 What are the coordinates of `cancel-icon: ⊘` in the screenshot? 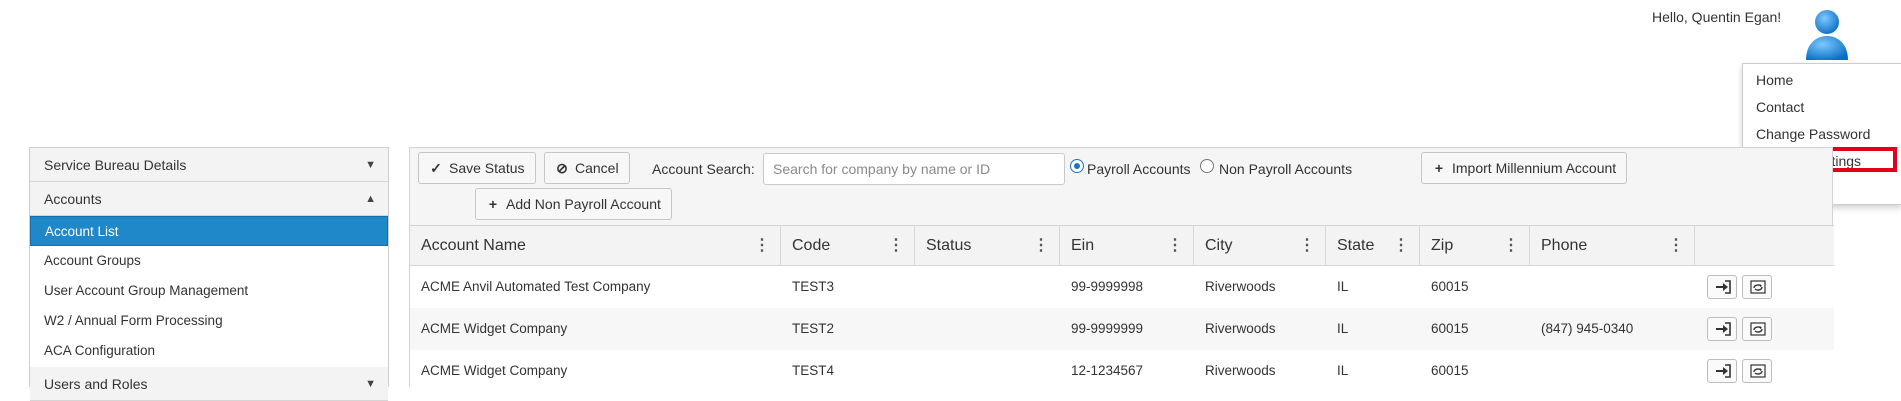 It's located at (562, 168).